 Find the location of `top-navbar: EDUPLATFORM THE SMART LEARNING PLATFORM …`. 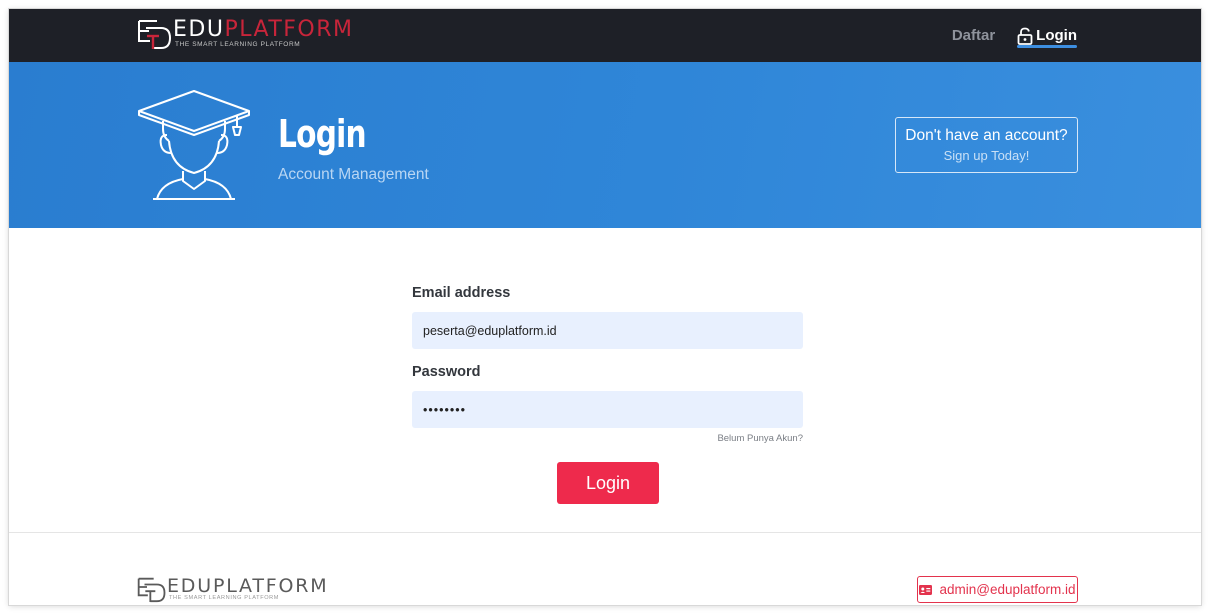

top-navbar: EDUPLATFORM THE SMART LEARNING PLATFORM … is located at coordinates (605, 35).